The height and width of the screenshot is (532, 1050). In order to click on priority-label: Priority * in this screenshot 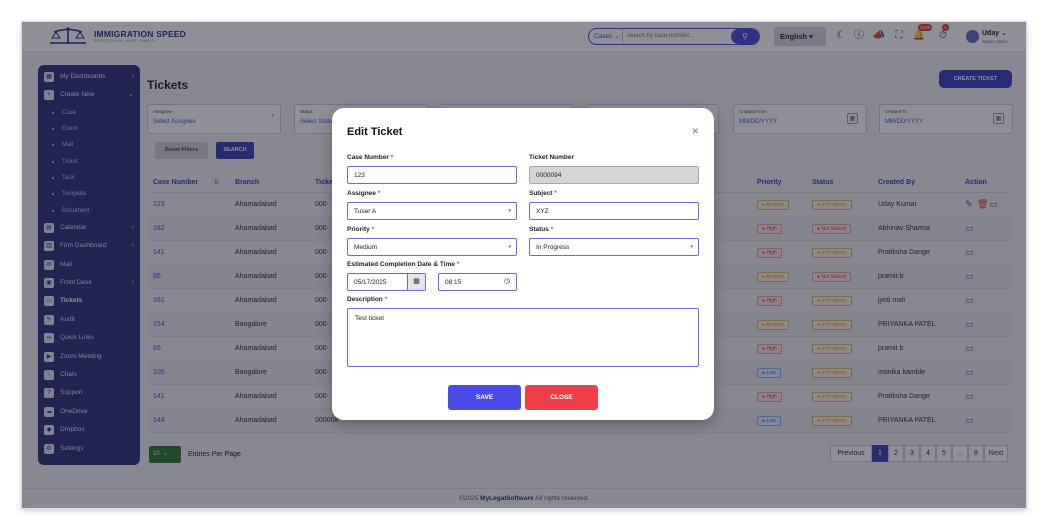, I will do `click(361, 229)`.